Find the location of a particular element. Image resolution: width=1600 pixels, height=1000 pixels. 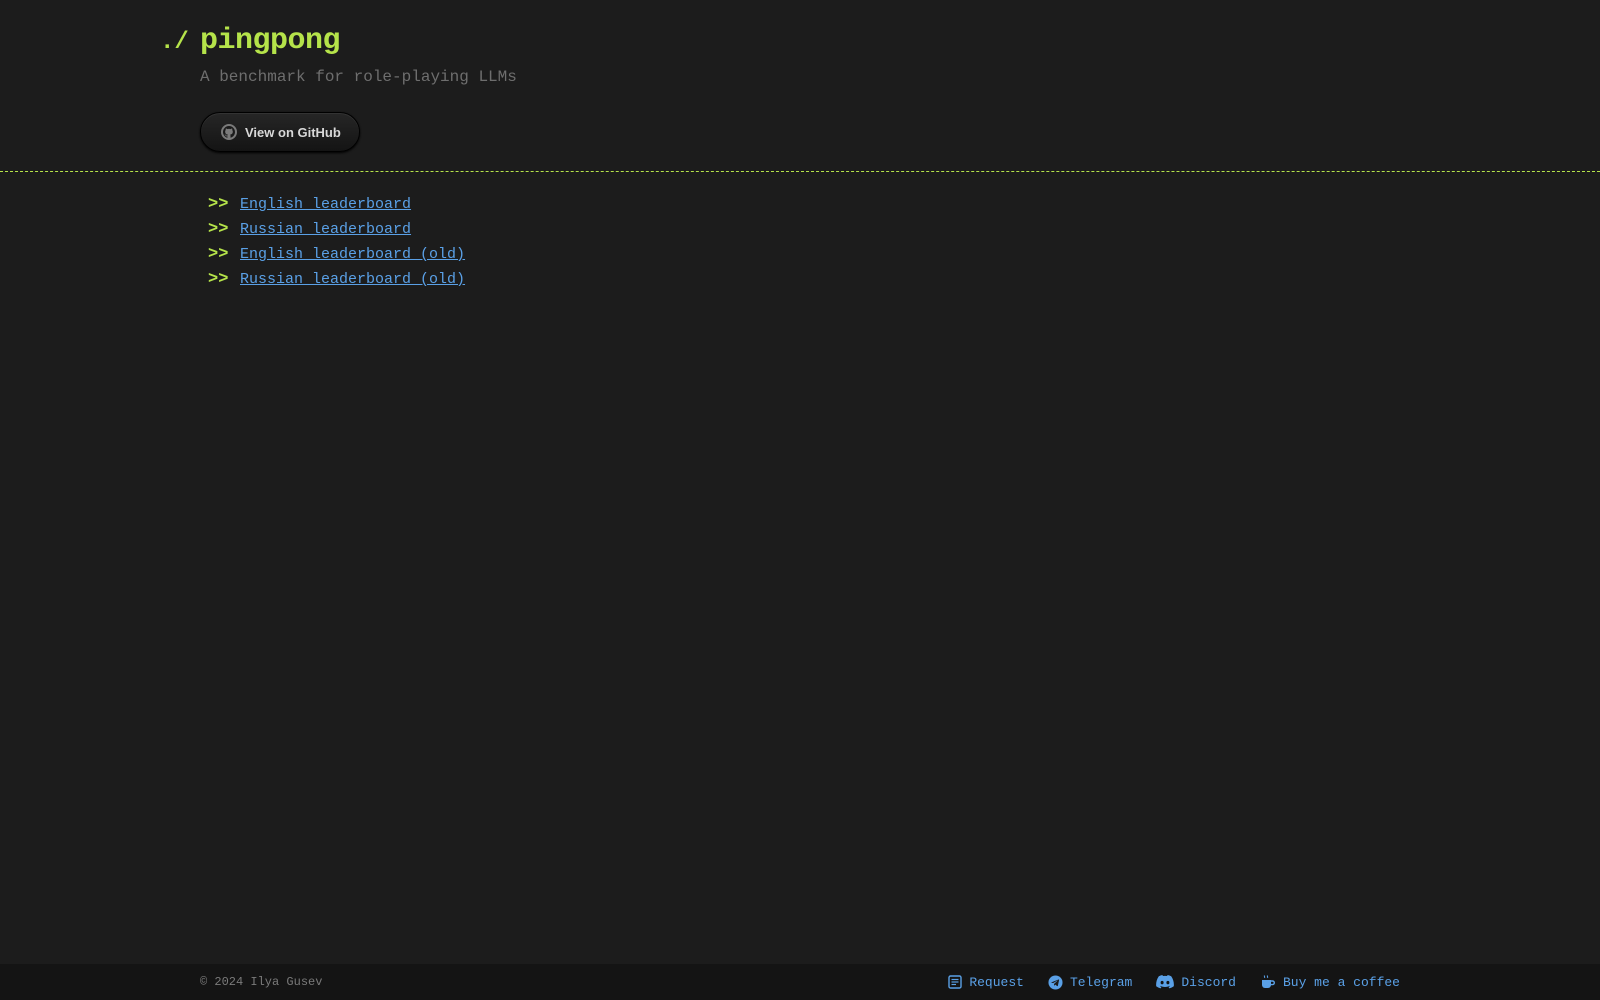

english-leaderboard-link: English leaderboard is located at coordinates (325, 204).